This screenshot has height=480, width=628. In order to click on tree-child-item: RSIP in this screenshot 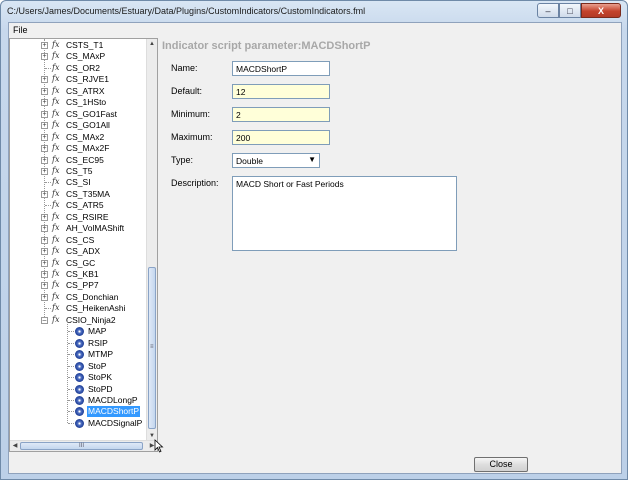, I will do `click(80, 343)`.